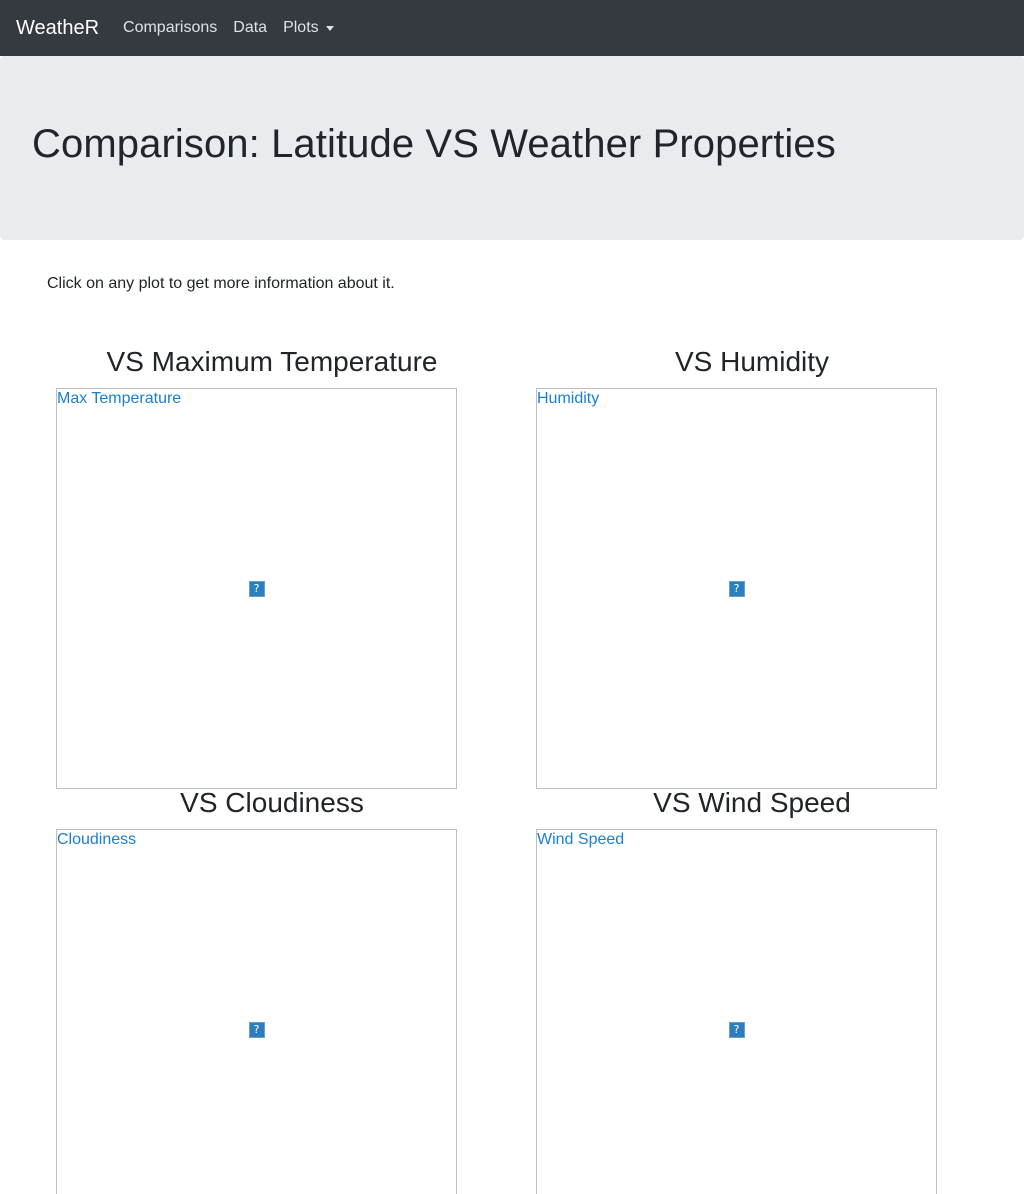 This screenshot has height=1194, width=1024. What do you see at coordinates (250, 28) in the screenshot?
I see `nav-link-data: Data` at bounding box center [250, 28].